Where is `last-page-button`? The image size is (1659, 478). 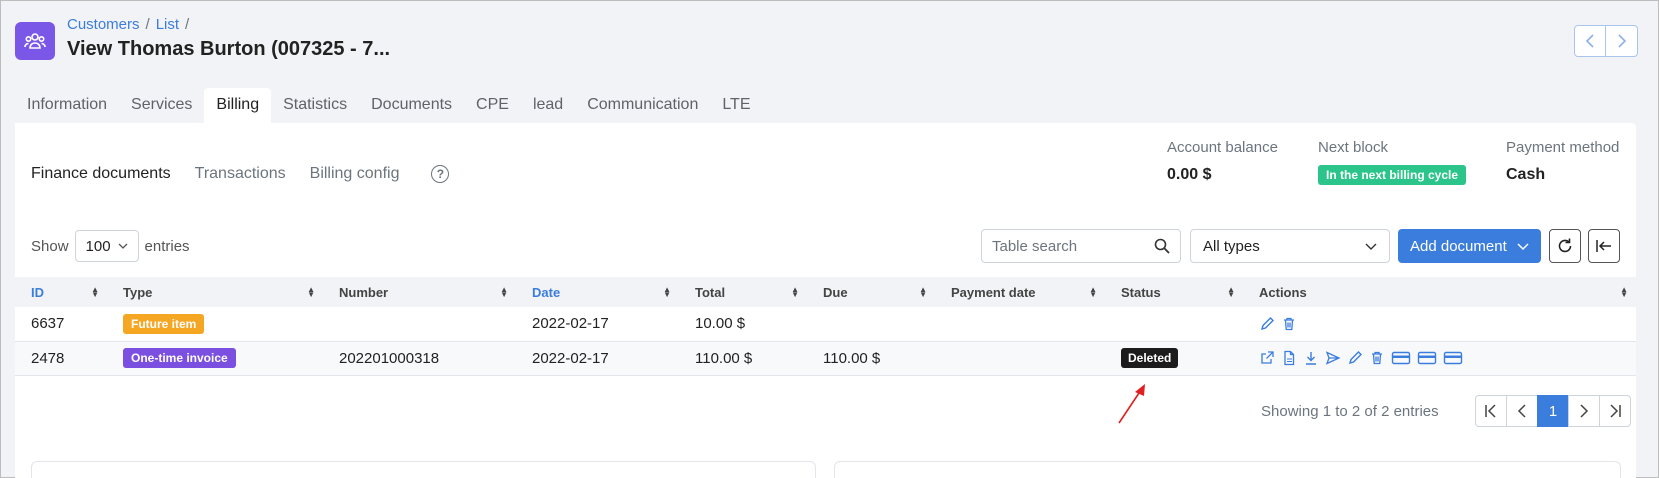
last-page-button is located at coordinates (1615, 411).